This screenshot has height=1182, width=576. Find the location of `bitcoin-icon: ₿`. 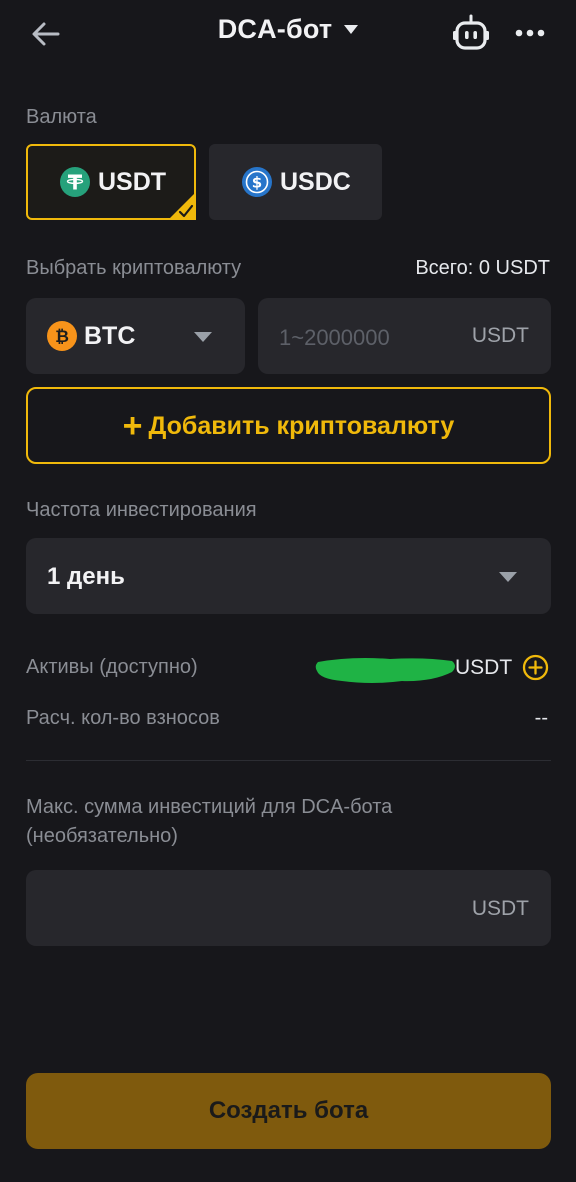

bitcoin-icon: ₿ is located at coordinates (62, 336).